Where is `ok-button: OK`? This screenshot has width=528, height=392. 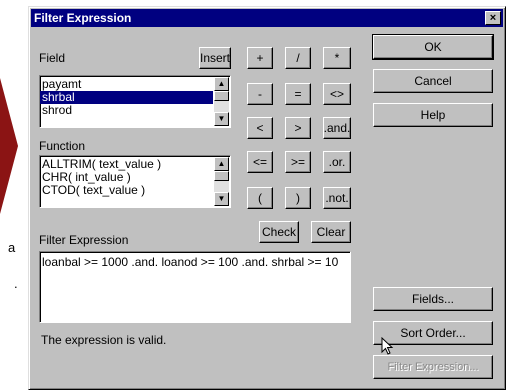
ok-button: OK is located at coordinates (433, 47).